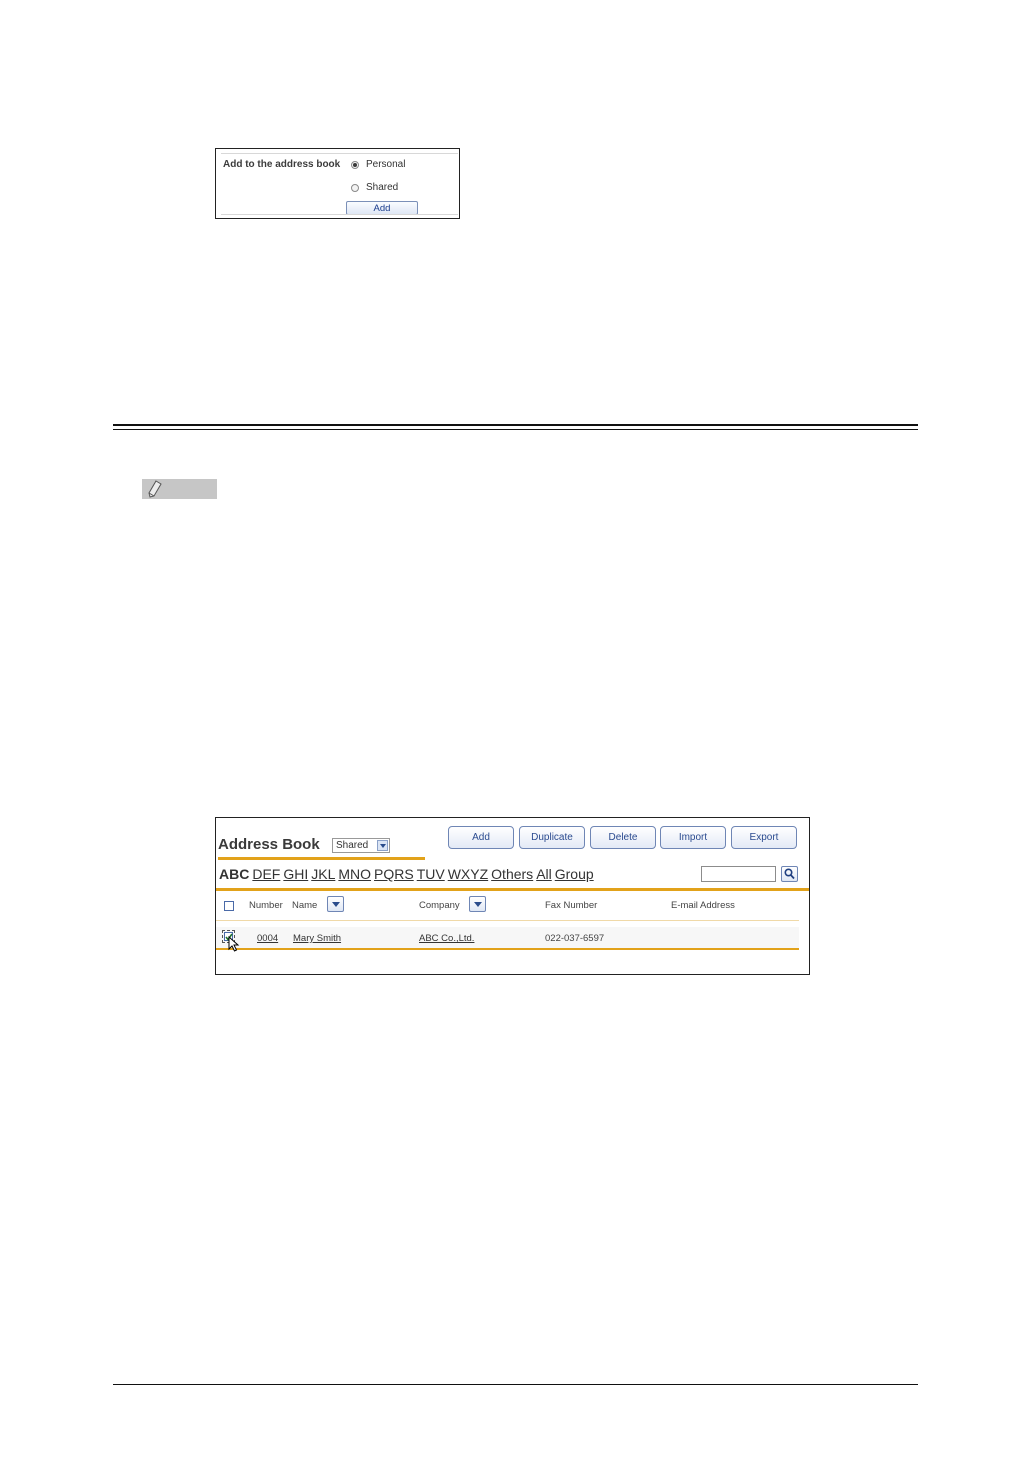  I want to click on personal-radio, so click(355, 165).